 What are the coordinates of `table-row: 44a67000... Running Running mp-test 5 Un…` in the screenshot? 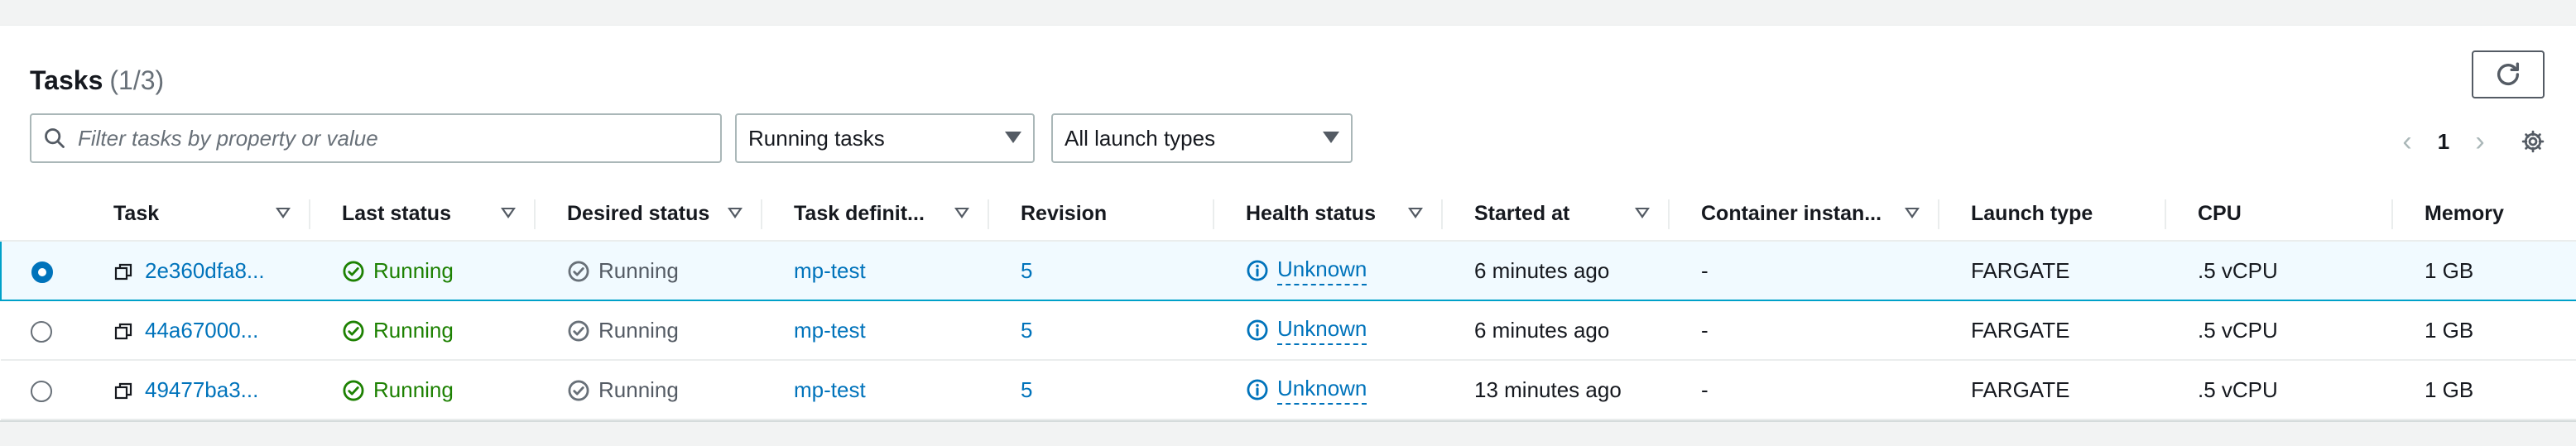 It's located at (1288, 331).